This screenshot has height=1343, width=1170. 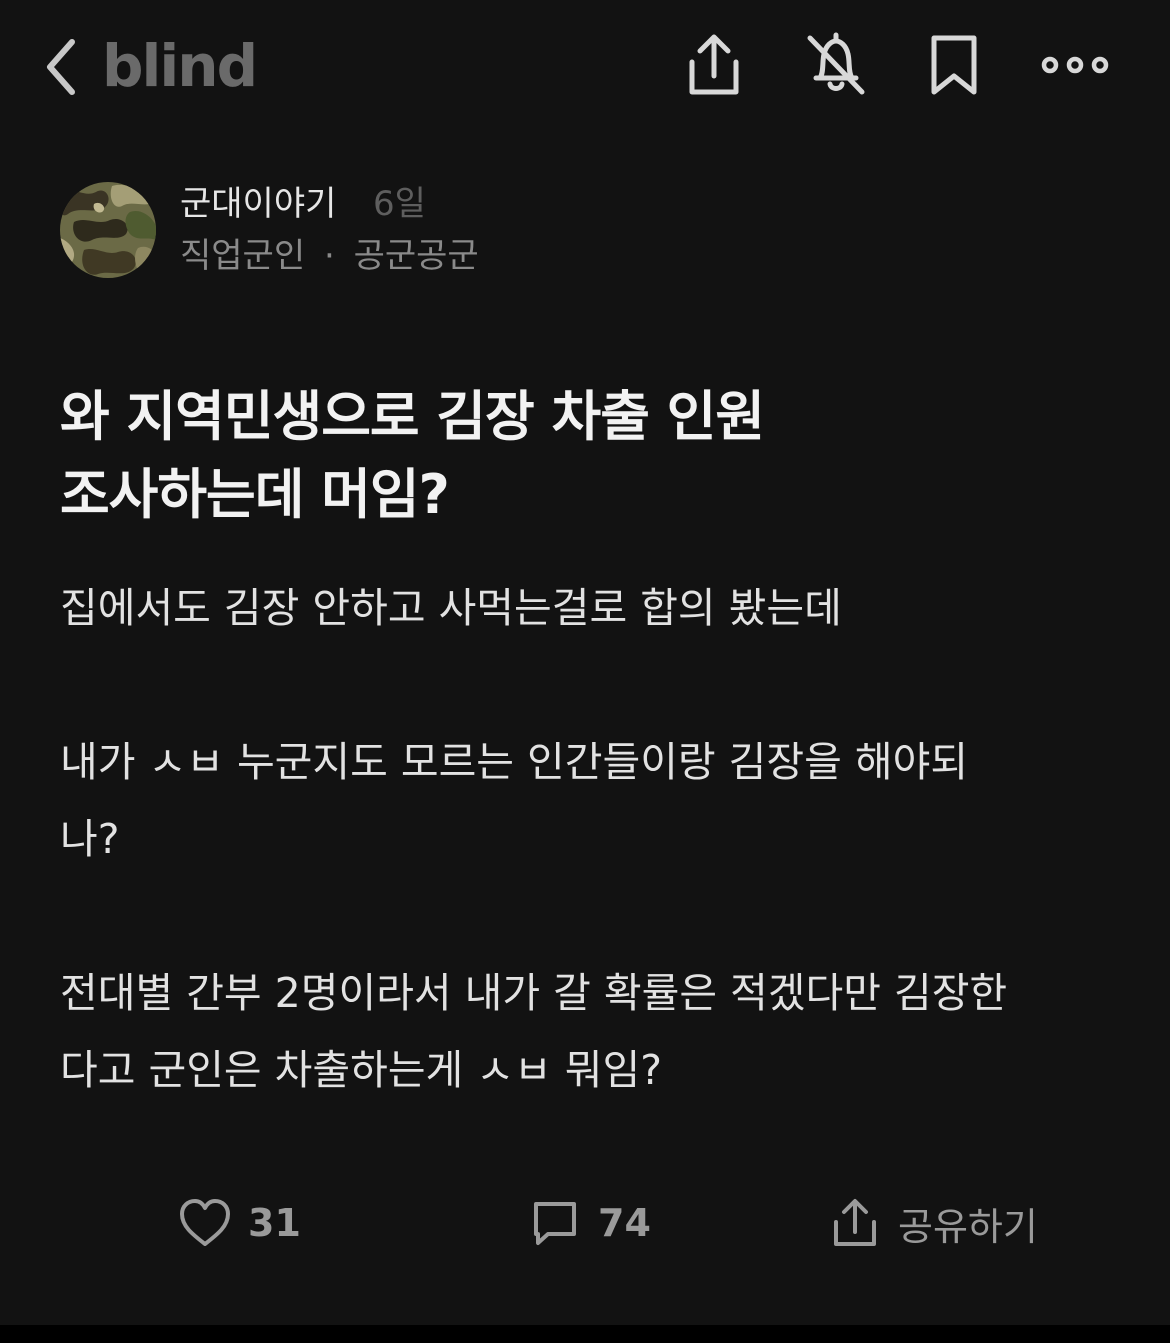 I want to click on bell-off-icon, so click(x=836, y=63).